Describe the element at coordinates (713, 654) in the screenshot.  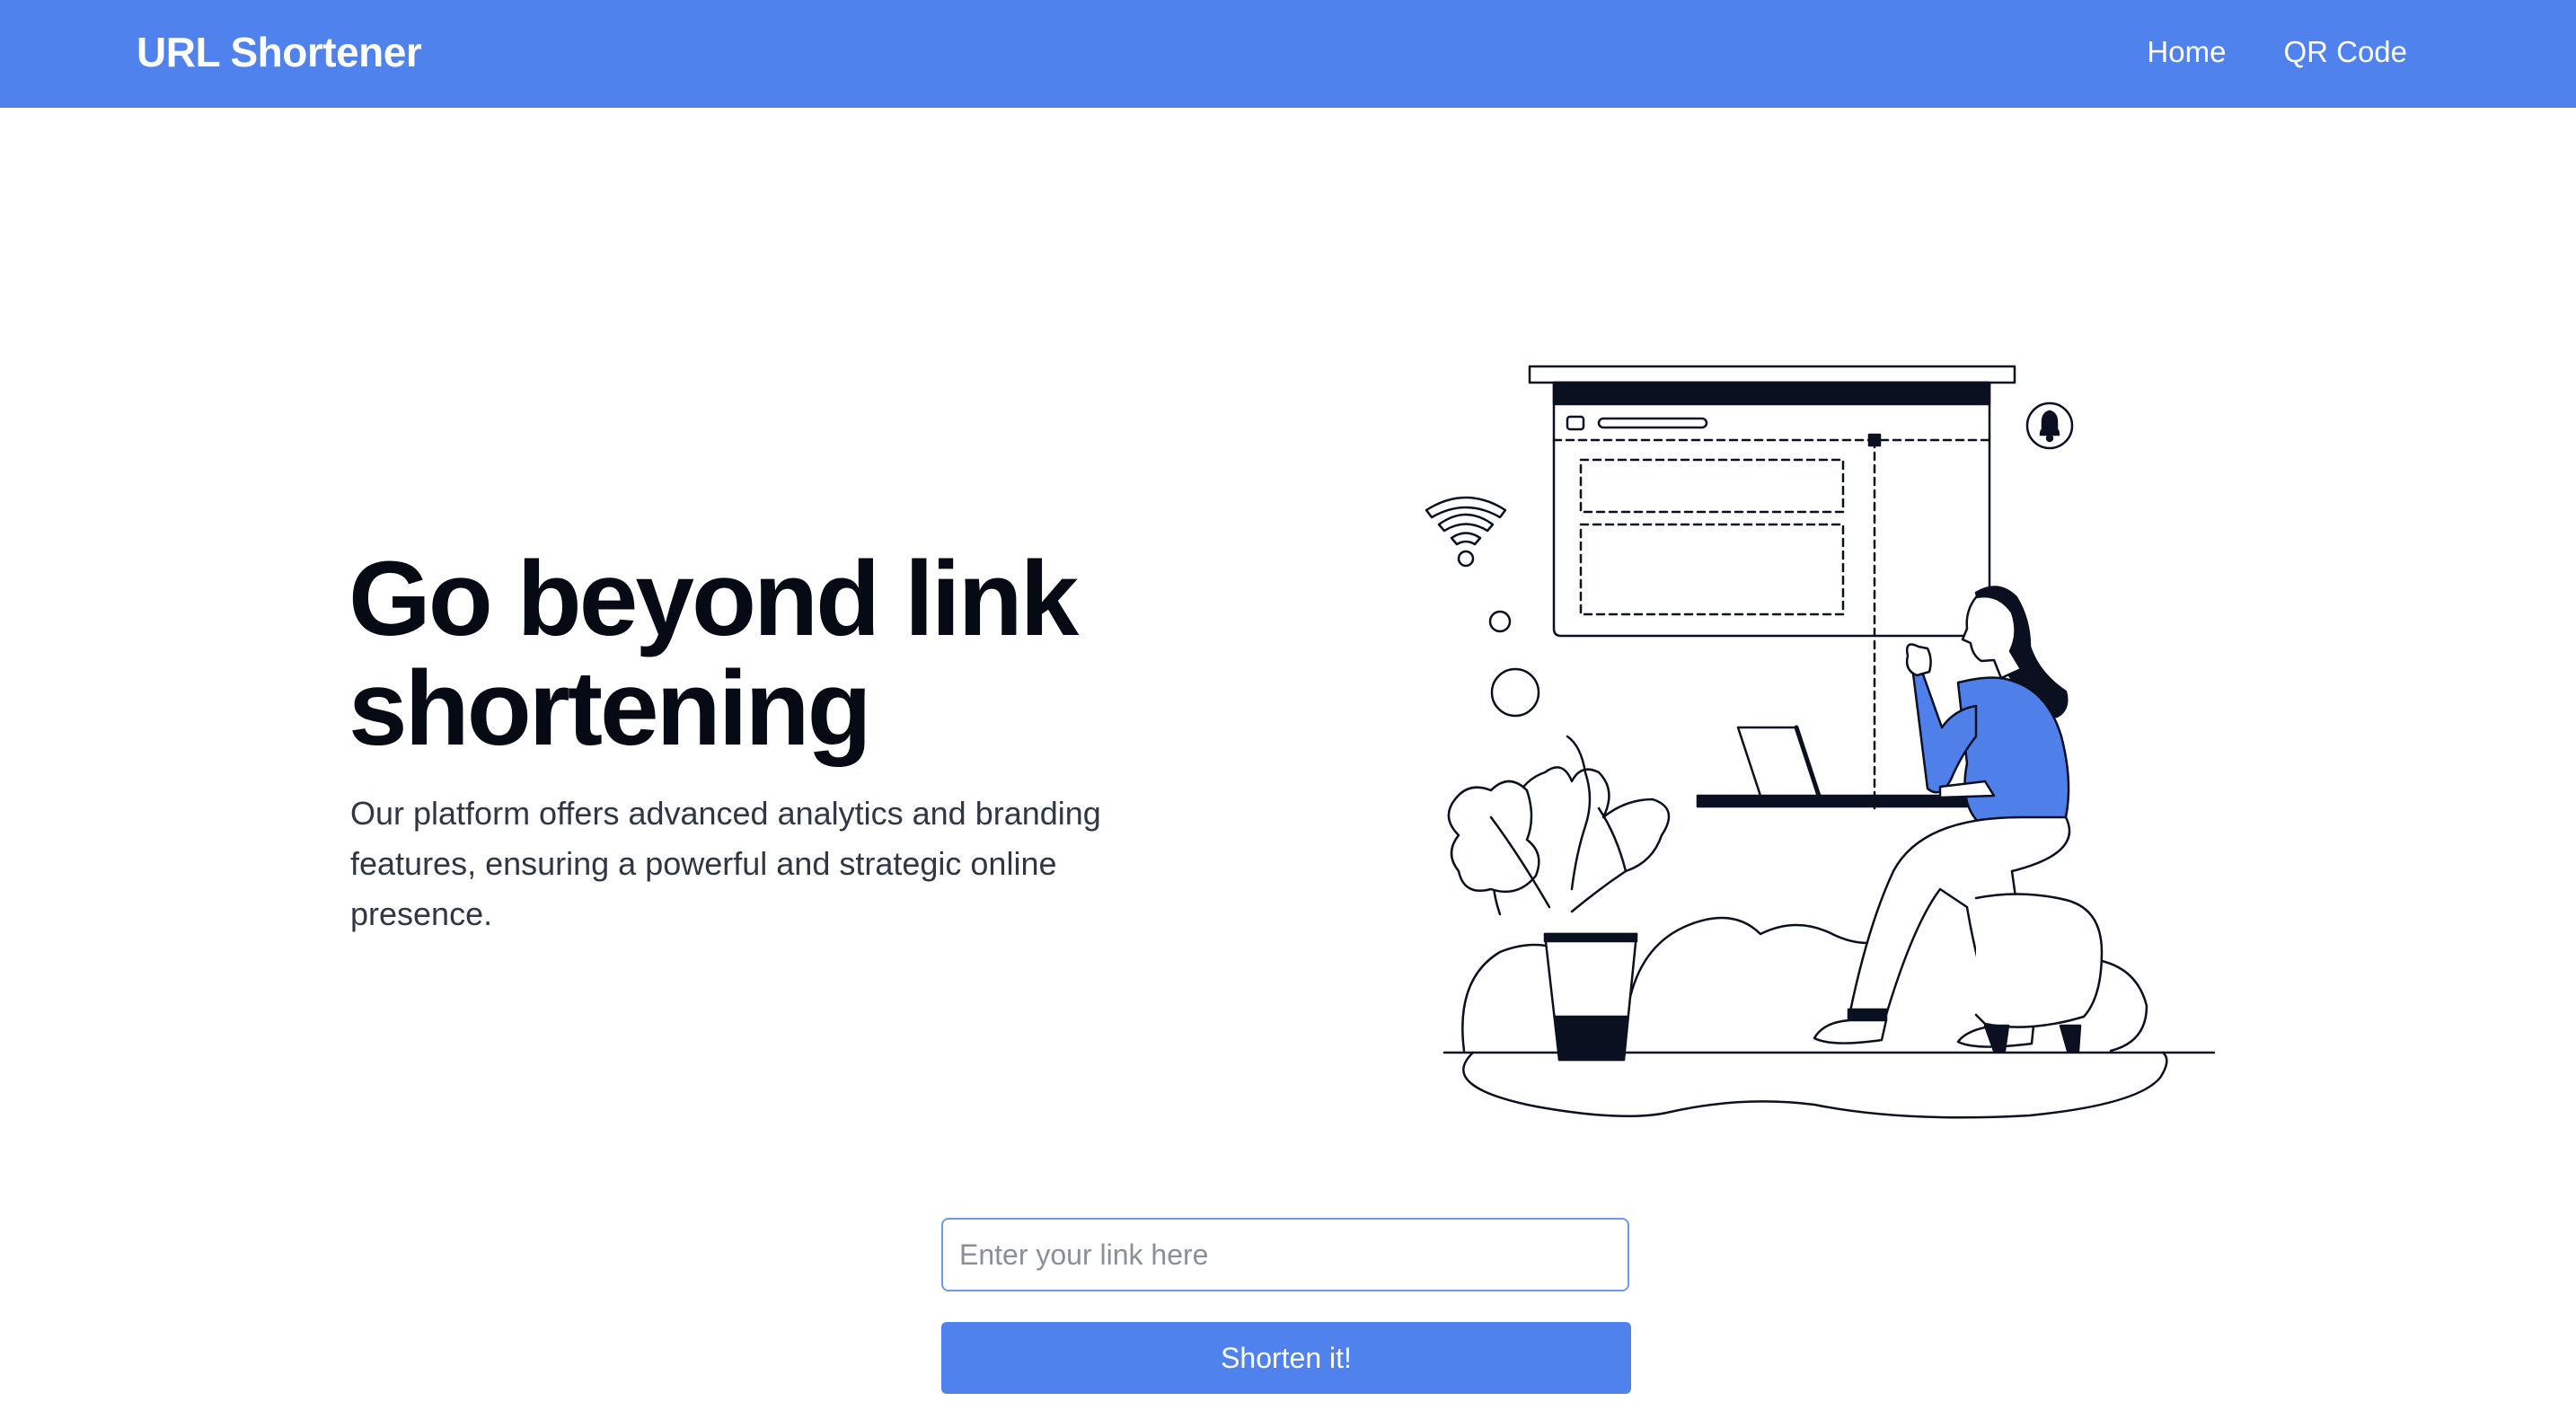
I see `hero-title: Go beyond link shortening` at that location.